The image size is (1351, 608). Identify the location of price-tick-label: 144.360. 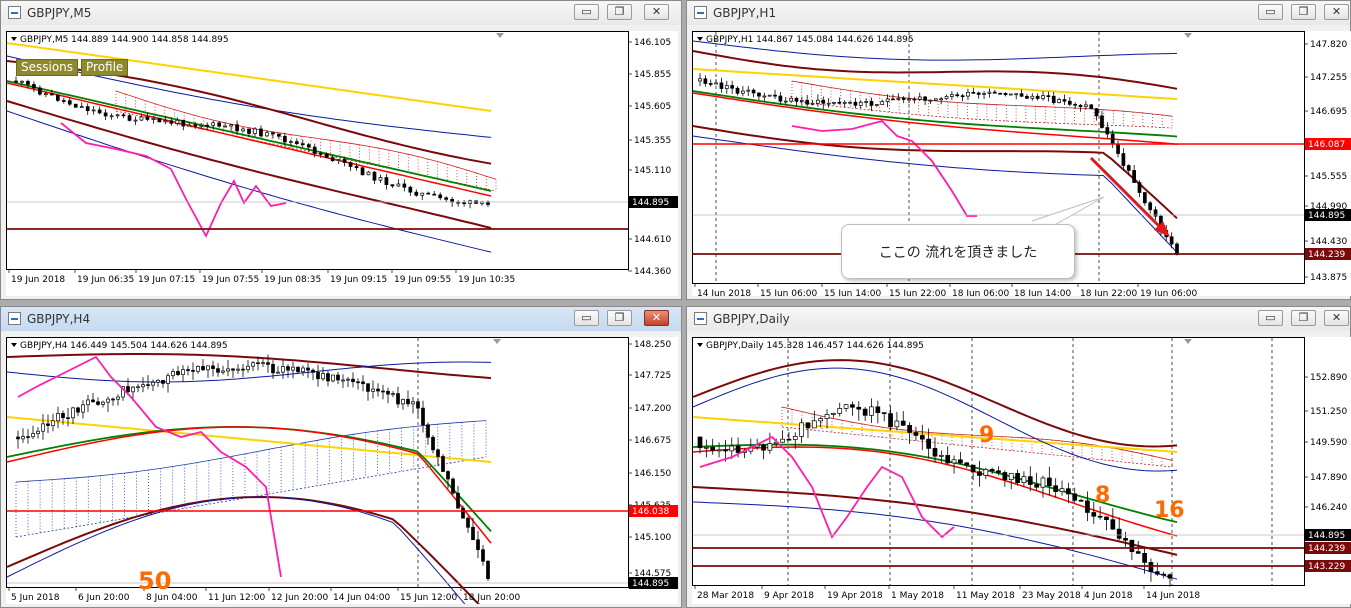
(652, 272).